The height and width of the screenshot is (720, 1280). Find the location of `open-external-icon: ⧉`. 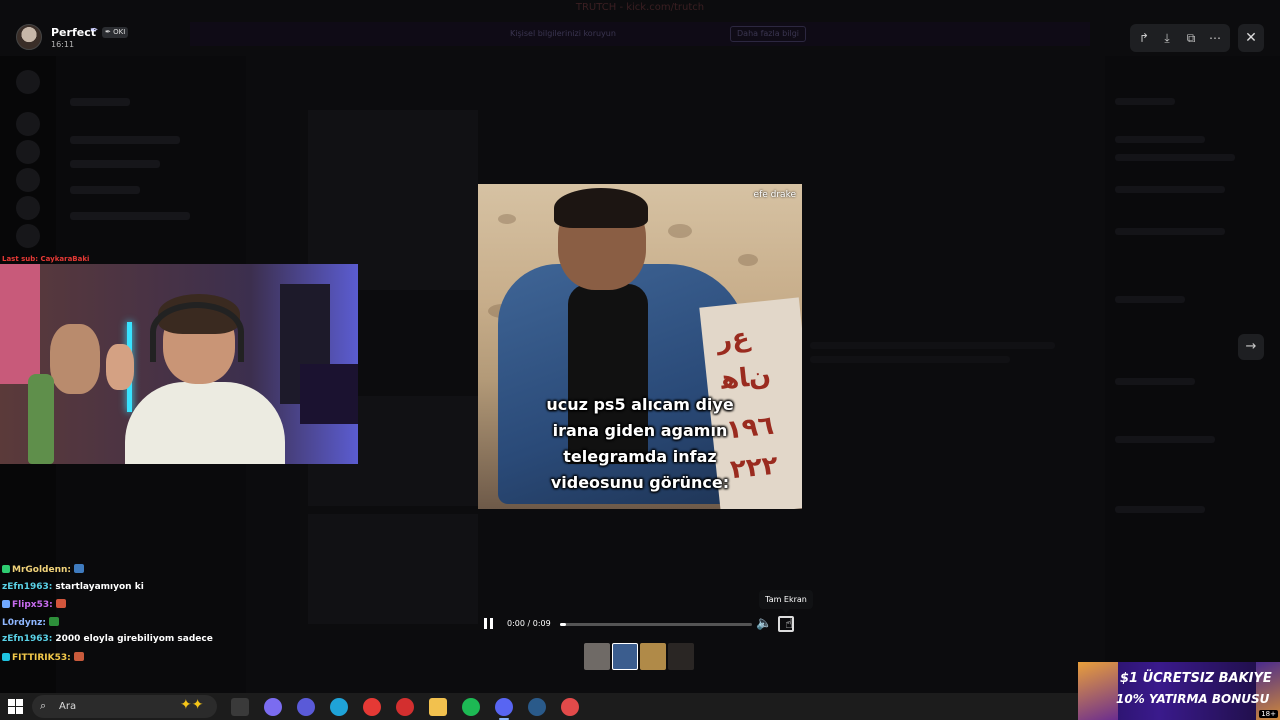

open-external-icon: ⧉ is located at coordinates (1191, 38).